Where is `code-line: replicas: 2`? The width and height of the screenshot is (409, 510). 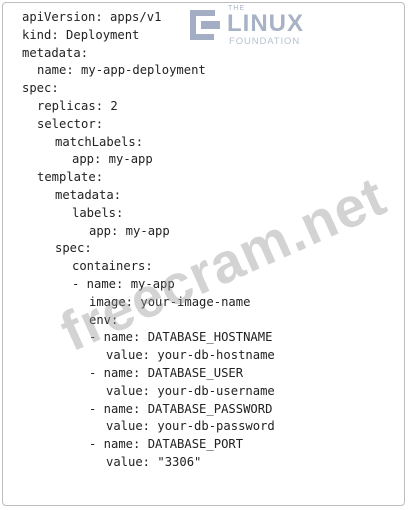 code-line: replicas: 2 is located at coordinates (77, 105).